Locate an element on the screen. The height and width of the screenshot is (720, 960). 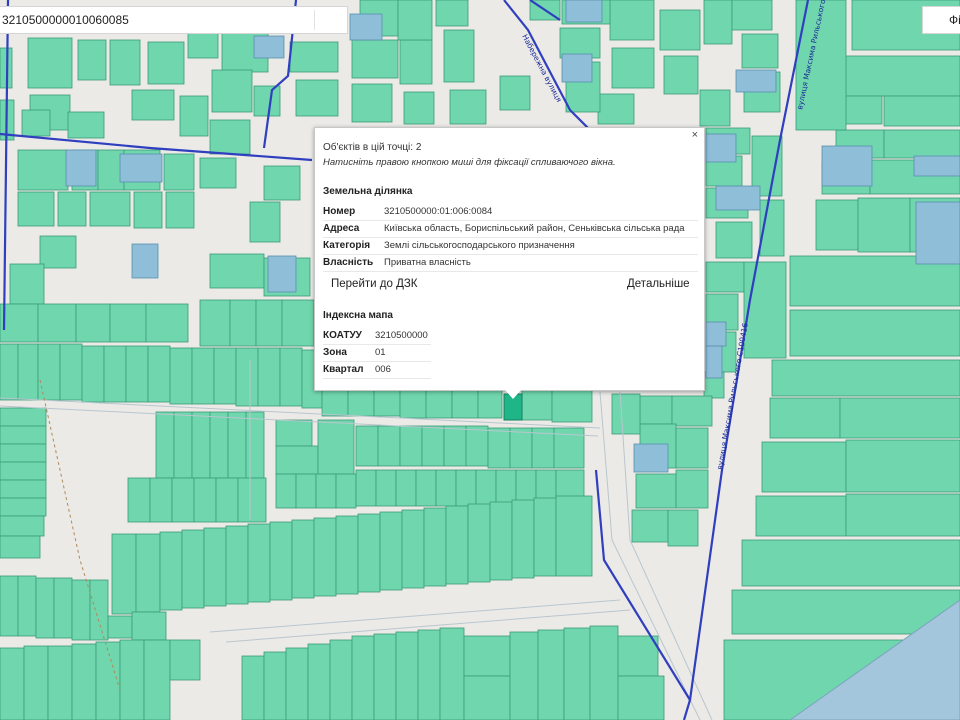
row-key: Зона is located at coordinates (335, 352).